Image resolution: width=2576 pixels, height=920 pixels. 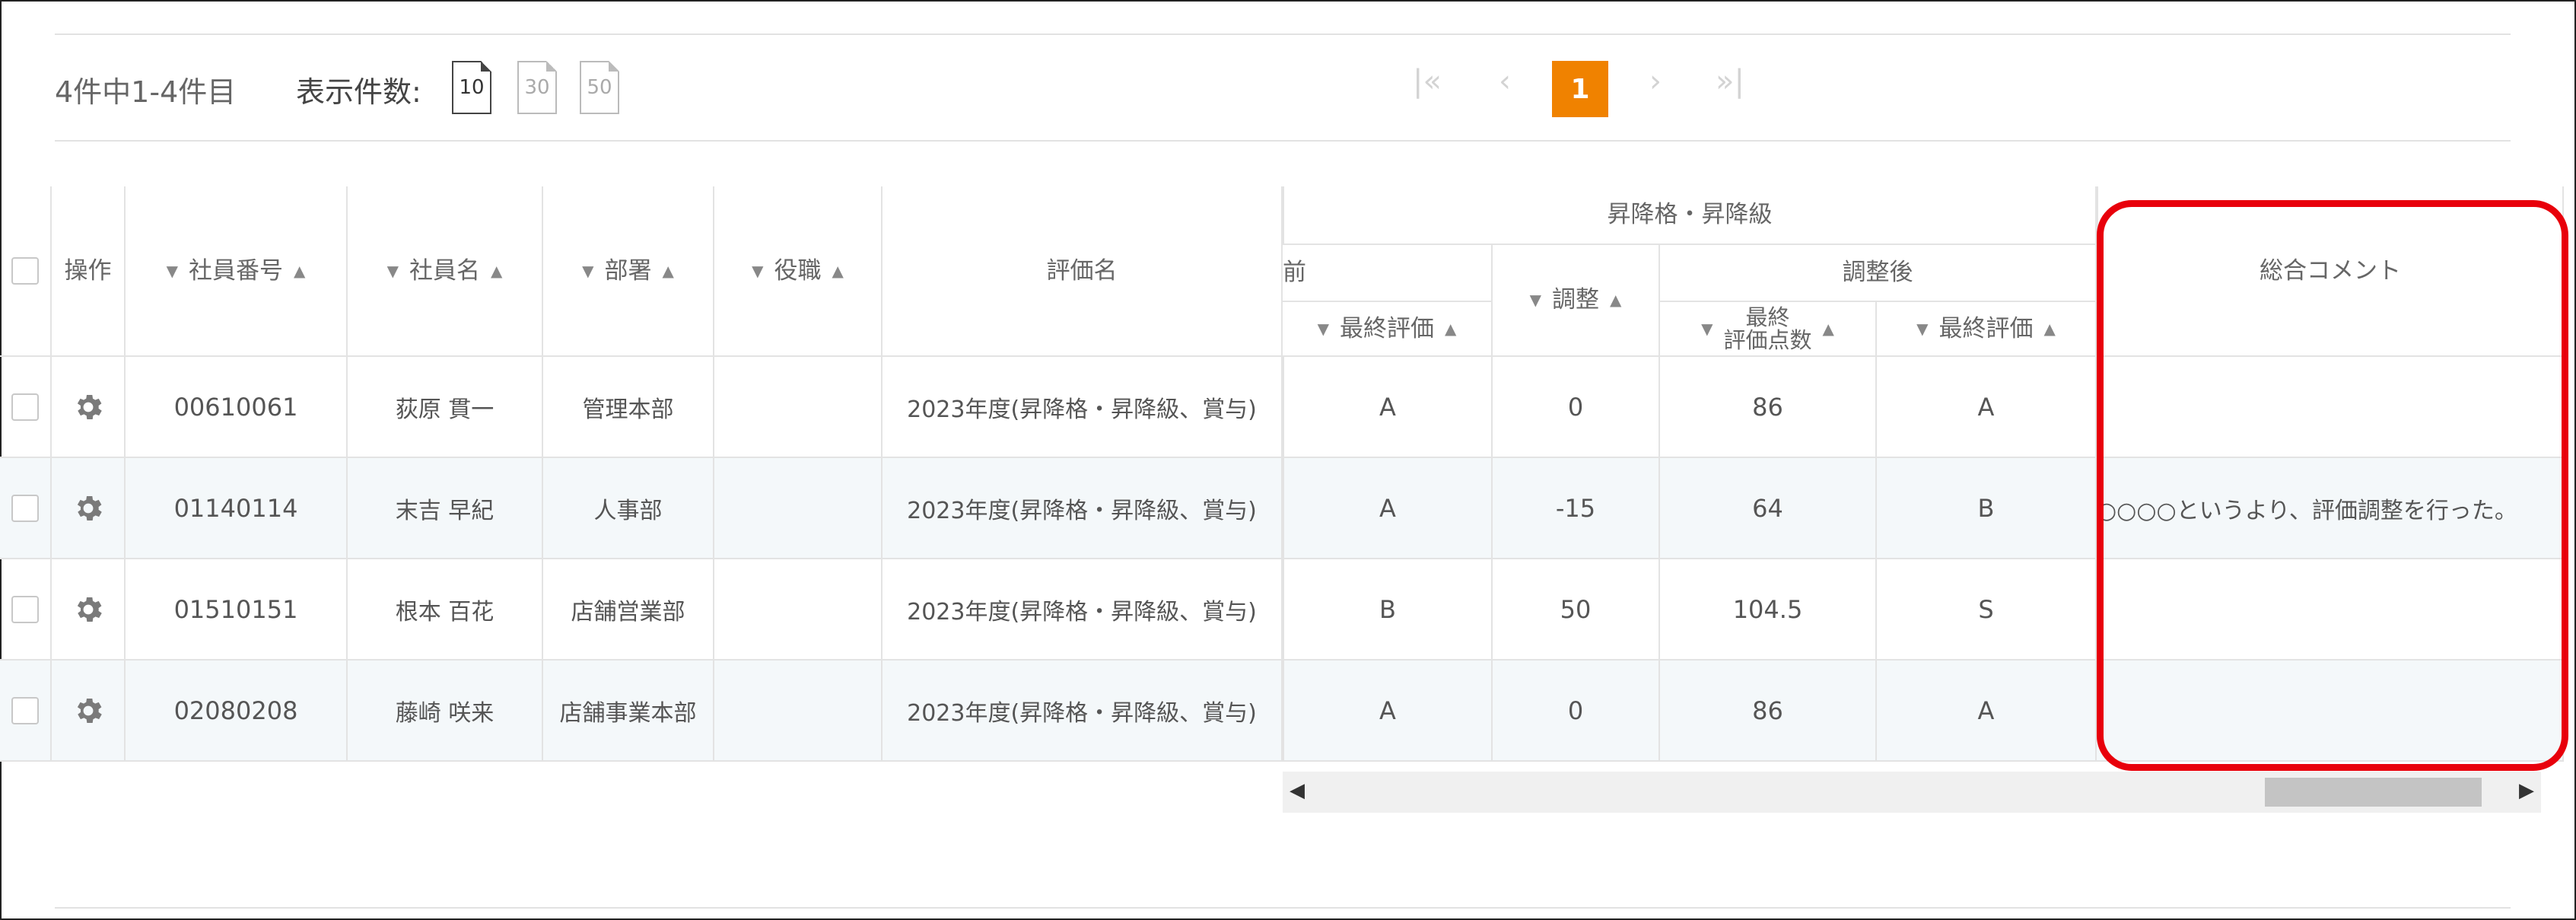 I want to click on header-ops: 操作, so click(x=89, y=271).